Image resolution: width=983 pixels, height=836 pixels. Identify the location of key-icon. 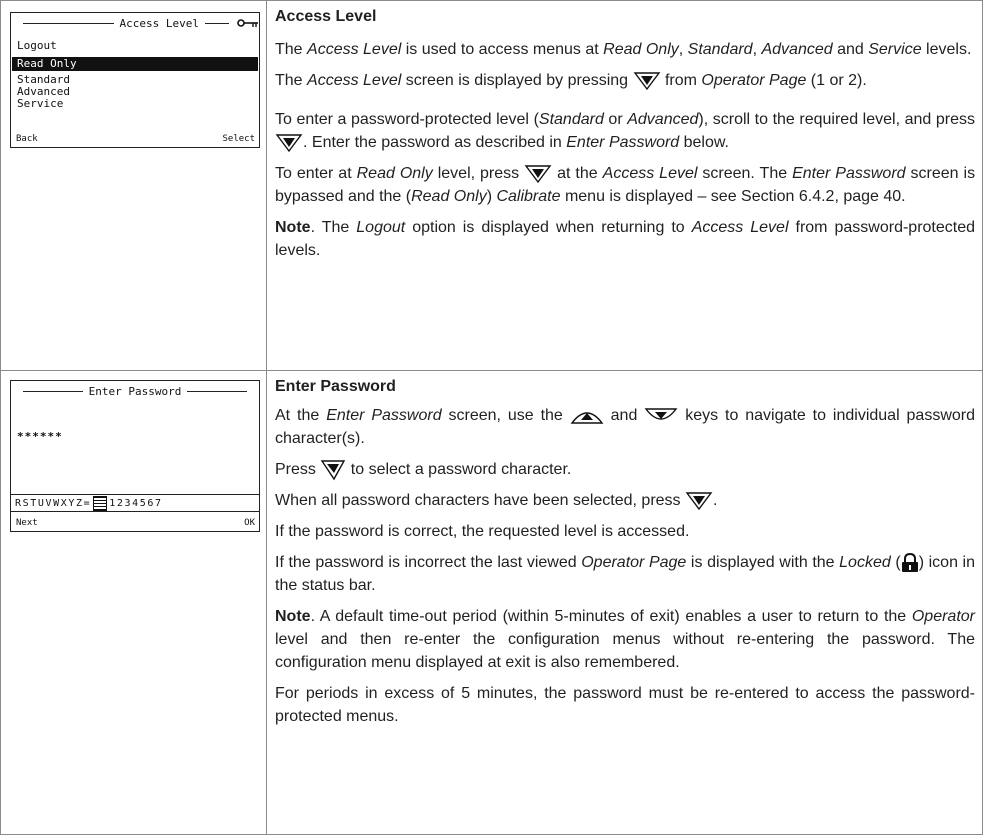
(247, 23).